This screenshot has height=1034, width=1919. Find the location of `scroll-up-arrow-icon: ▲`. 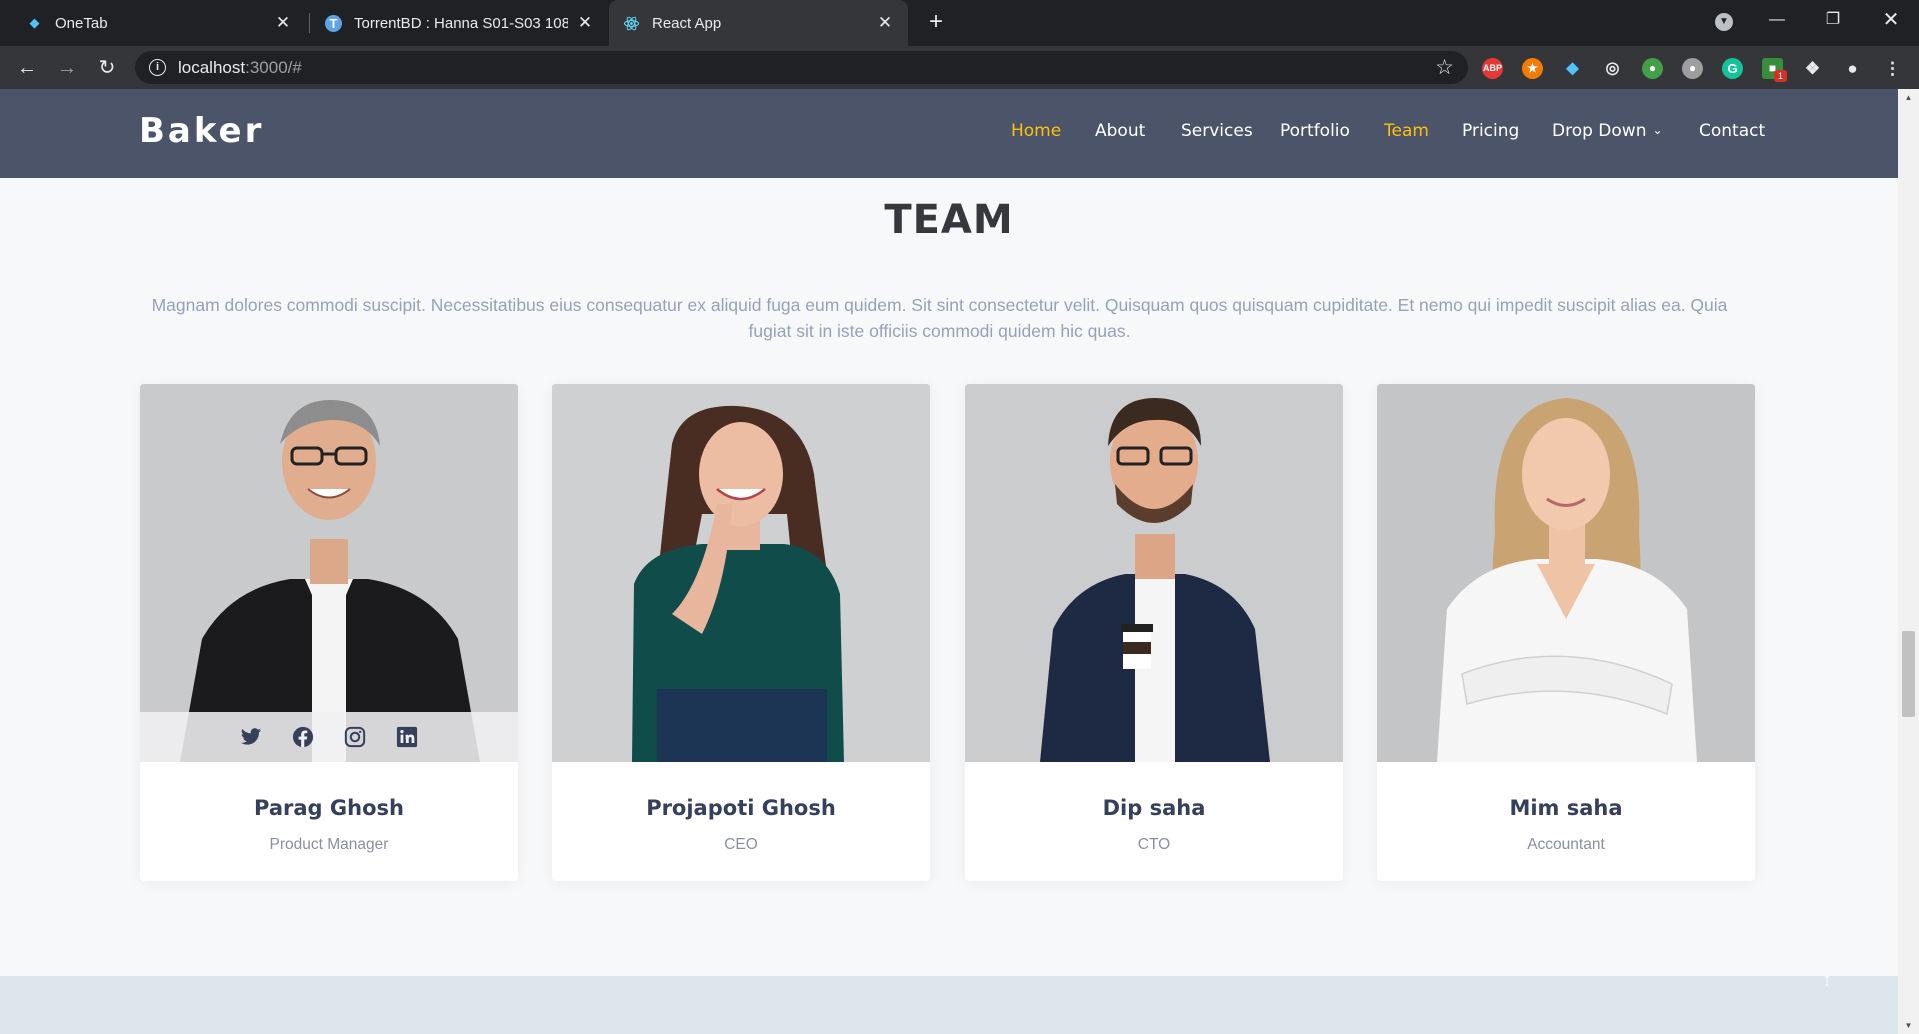

scroll-up-arrow-icon: ▲ is located at coordinates (1908, 97).